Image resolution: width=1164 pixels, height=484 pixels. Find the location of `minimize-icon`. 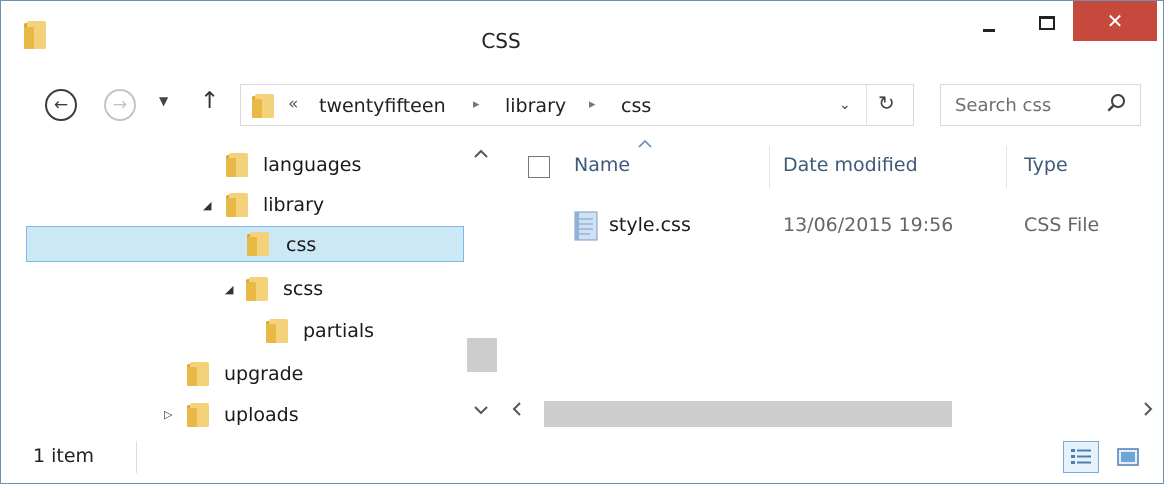

minimize-icon is located at coordinates (989, 30).